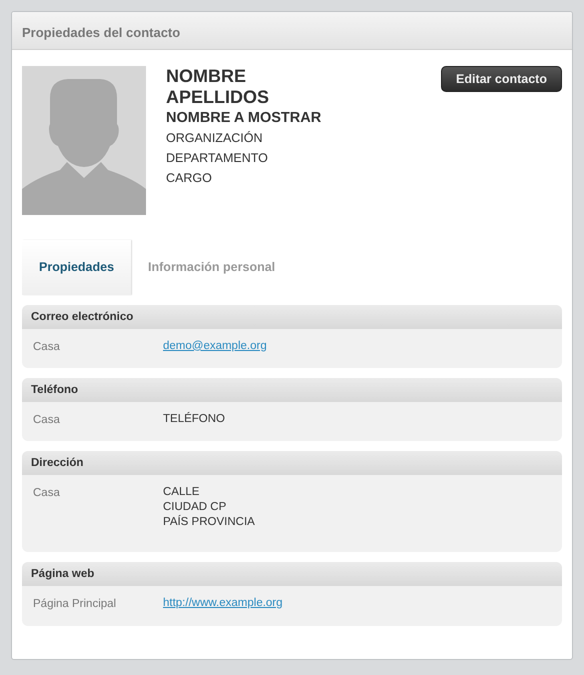 This screenshot has width=584, height=675. Describe the element at coordinates (189, 178) in the screenshot. I see `contact-detail: CARGO` at that location.